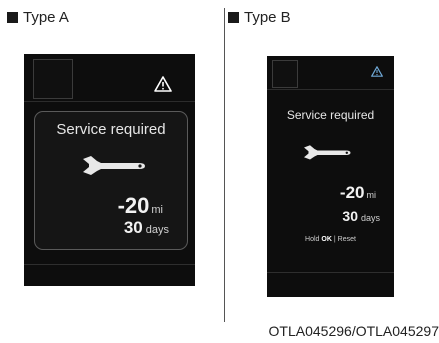  I want to click on panel-divider, so click(224, 165).